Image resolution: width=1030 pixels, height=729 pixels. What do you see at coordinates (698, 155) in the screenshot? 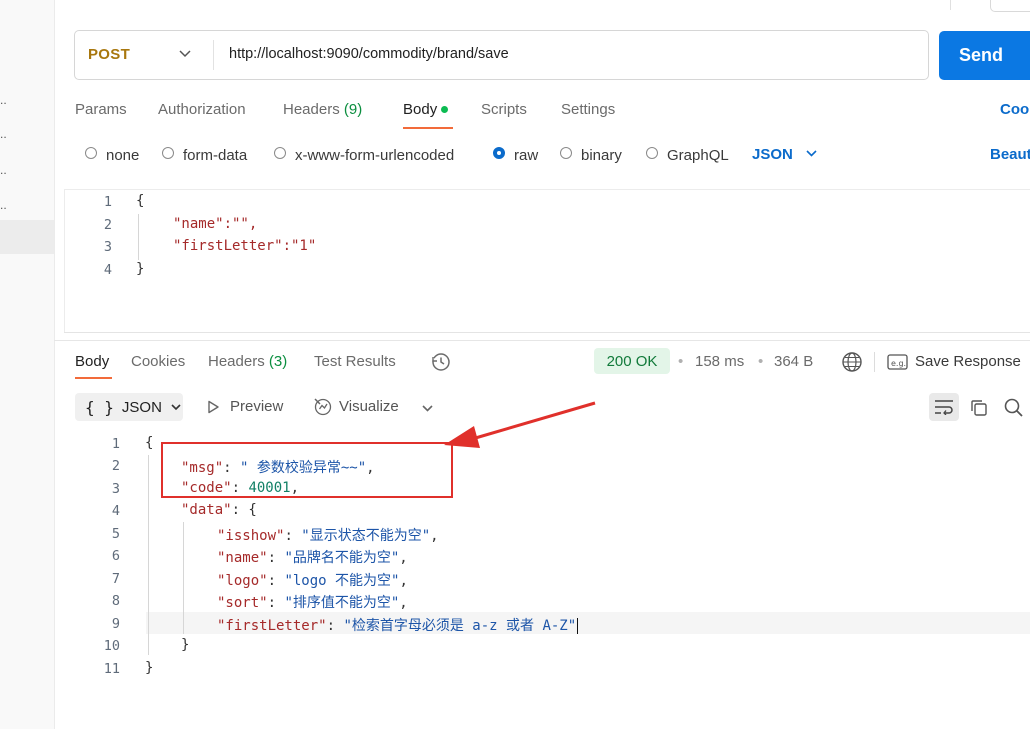
I see `radio-label-graphql: GraphQL` at bounding box center [698, 155].